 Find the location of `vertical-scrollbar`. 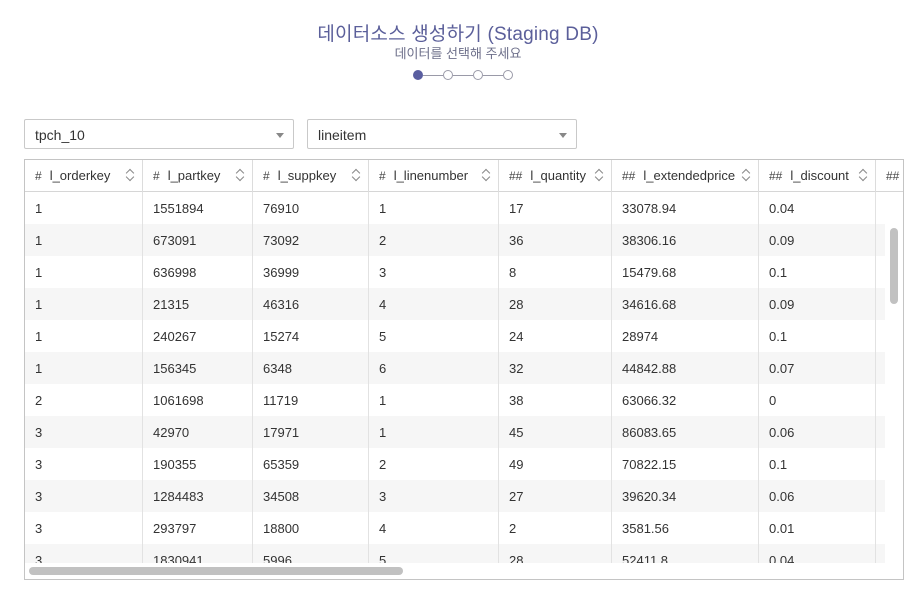

vertical-scrollbar is located at coordinates (894, 378).